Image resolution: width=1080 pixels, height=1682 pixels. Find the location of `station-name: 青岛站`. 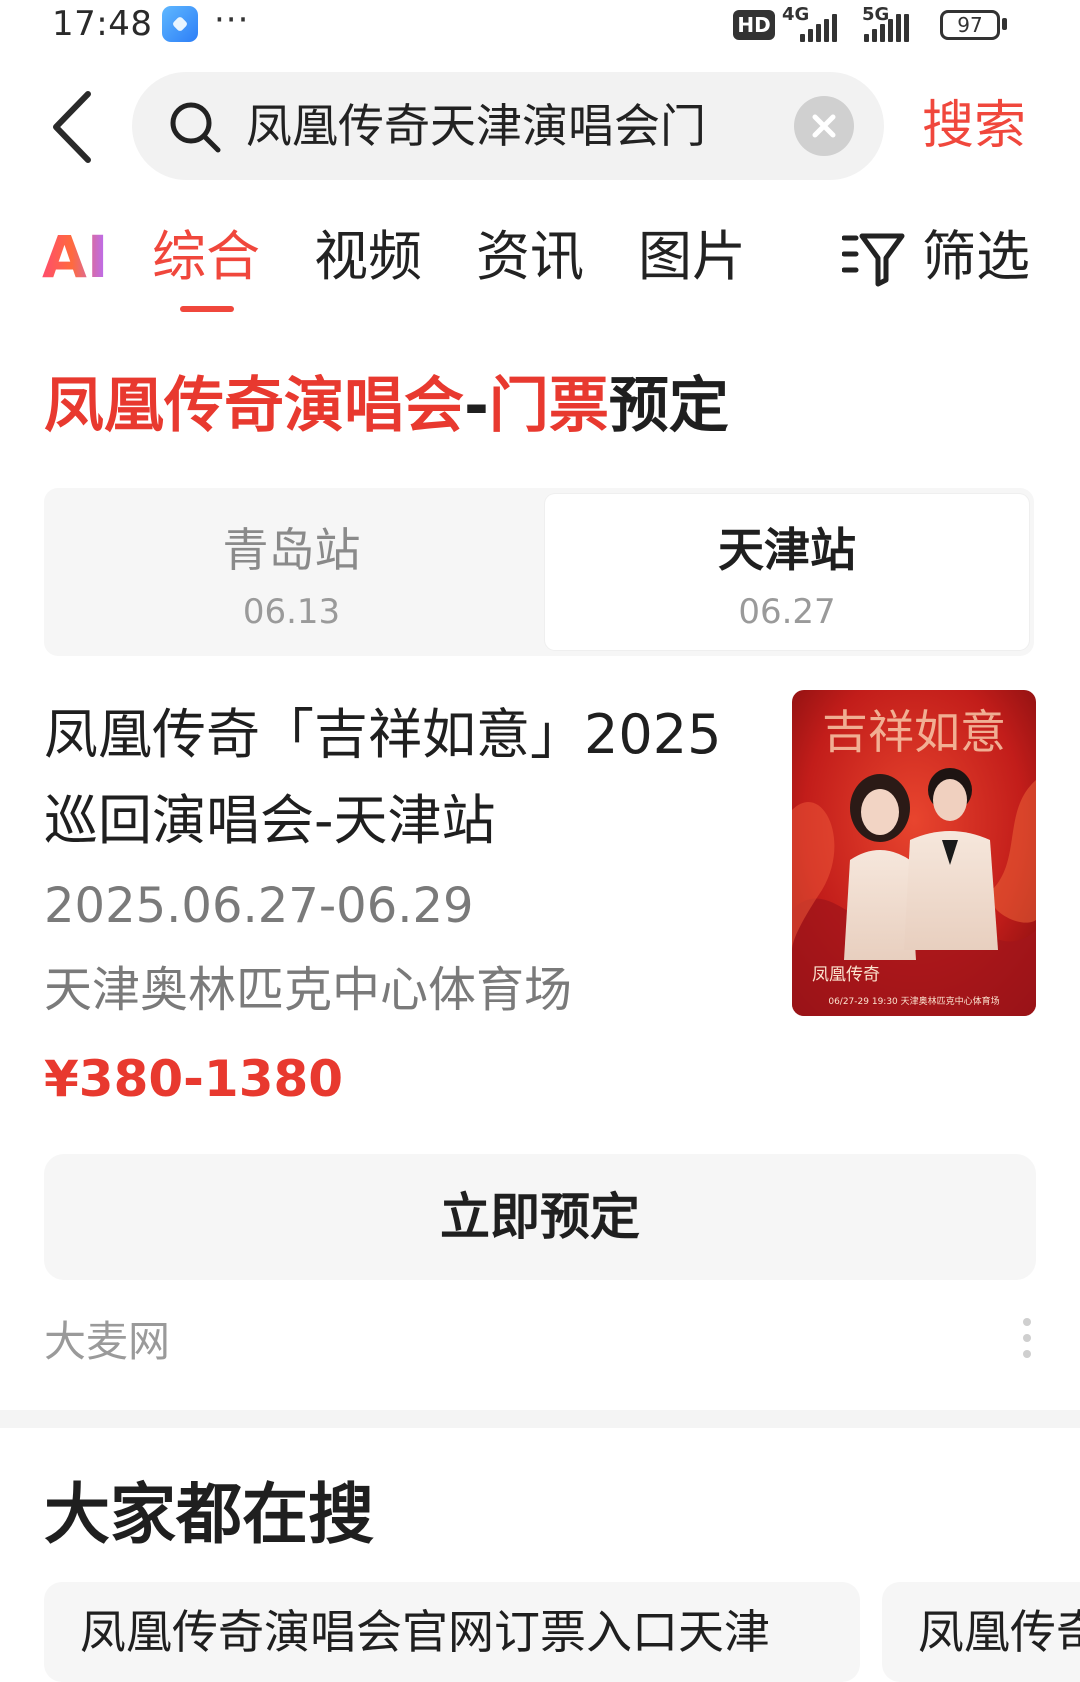

station-name: 青岛站 is located at coordinates (291, 550).